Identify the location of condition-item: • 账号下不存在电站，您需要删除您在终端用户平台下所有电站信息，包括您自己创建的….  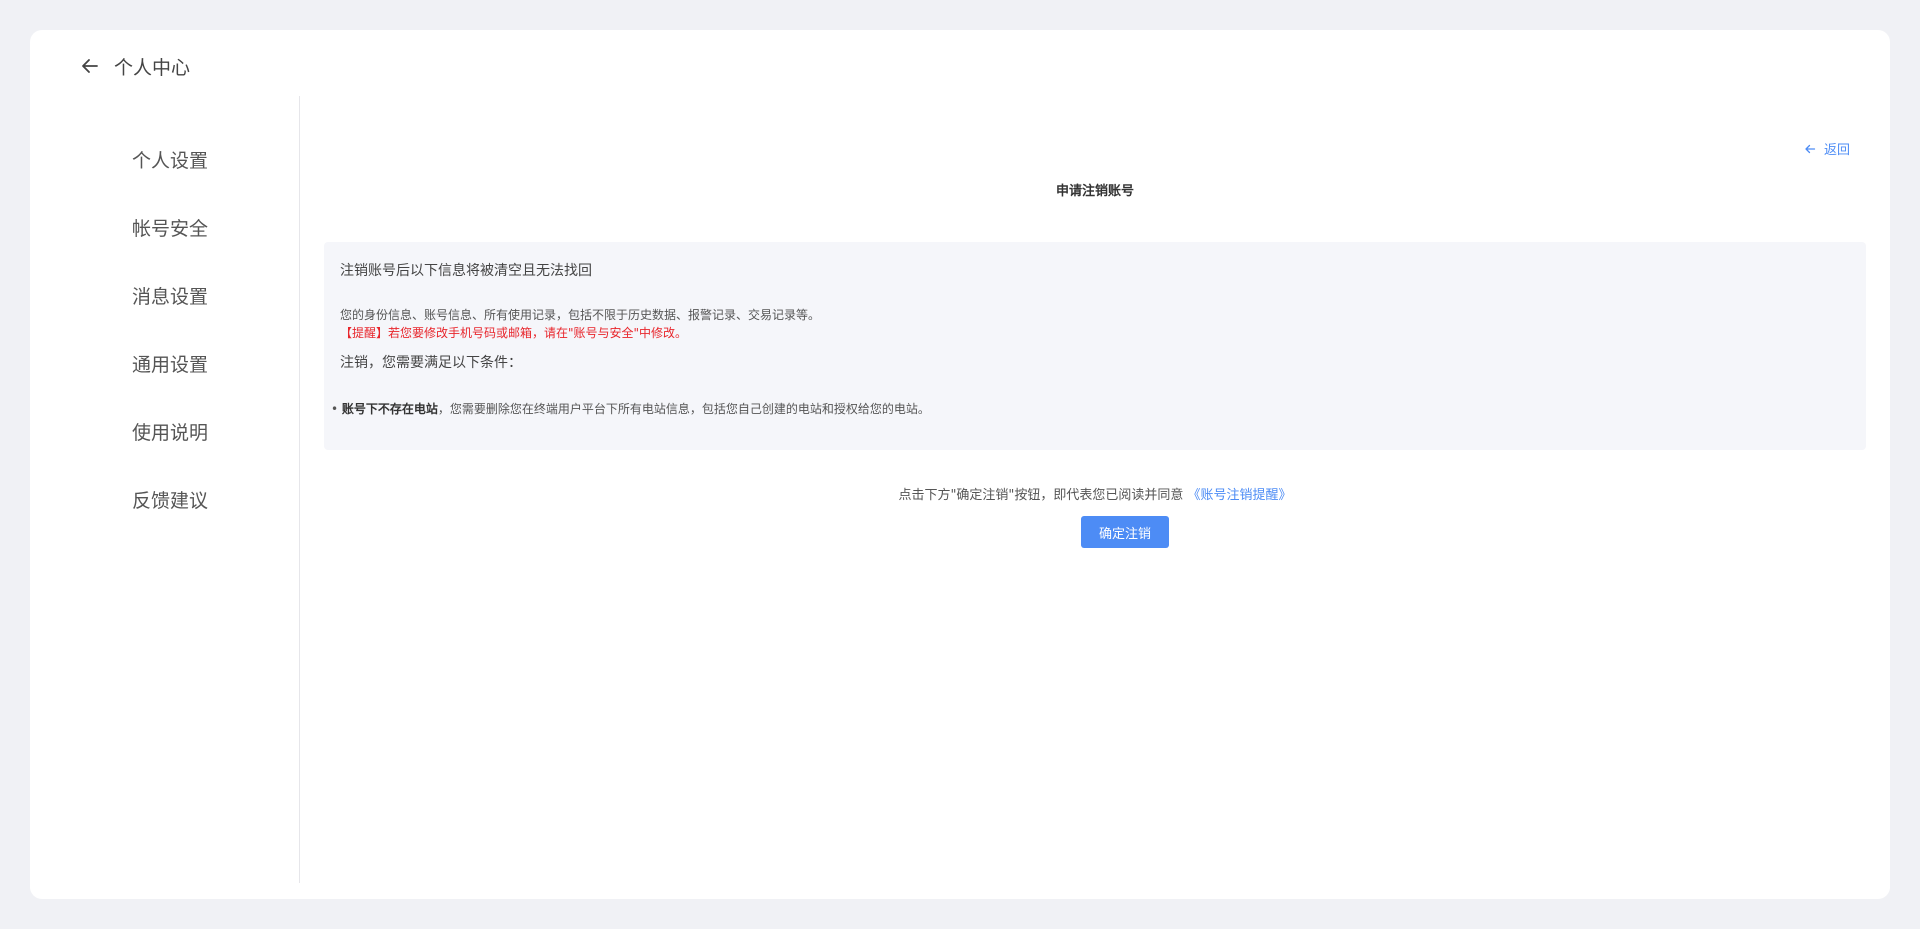
(630, 408).